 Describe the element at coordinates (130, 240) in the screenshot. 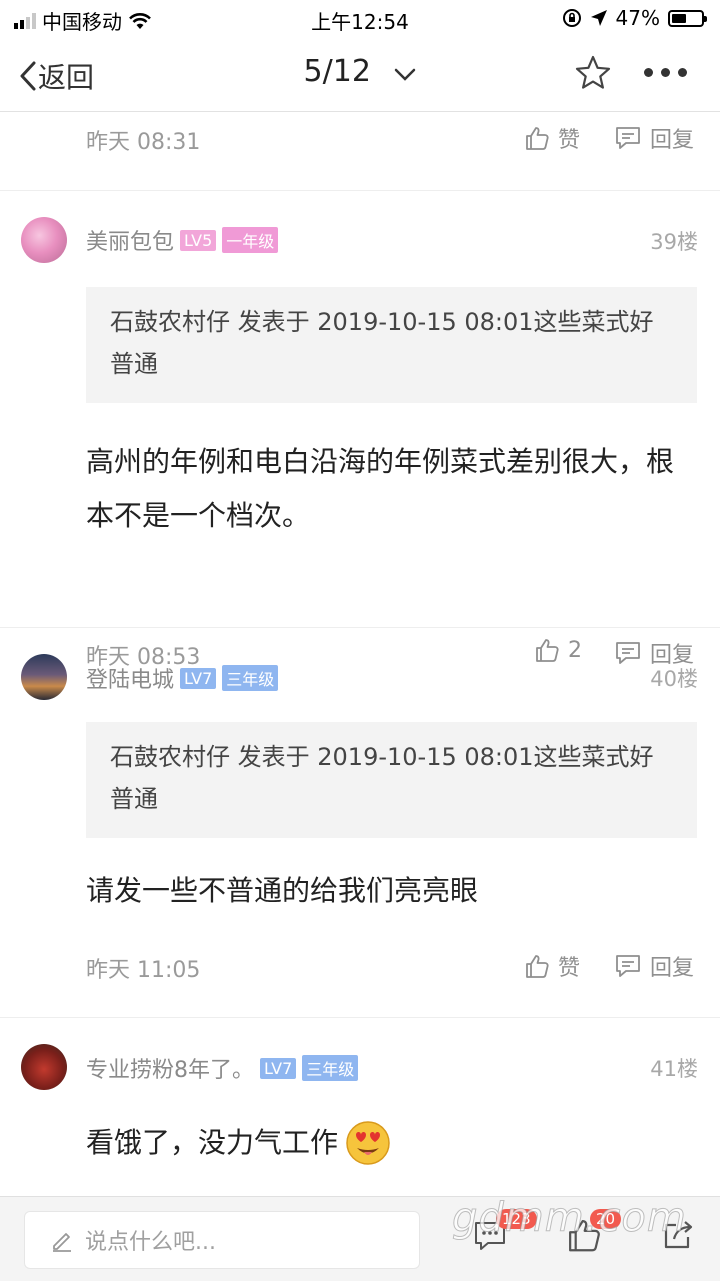

I see `username: 美丽包包` at that location.